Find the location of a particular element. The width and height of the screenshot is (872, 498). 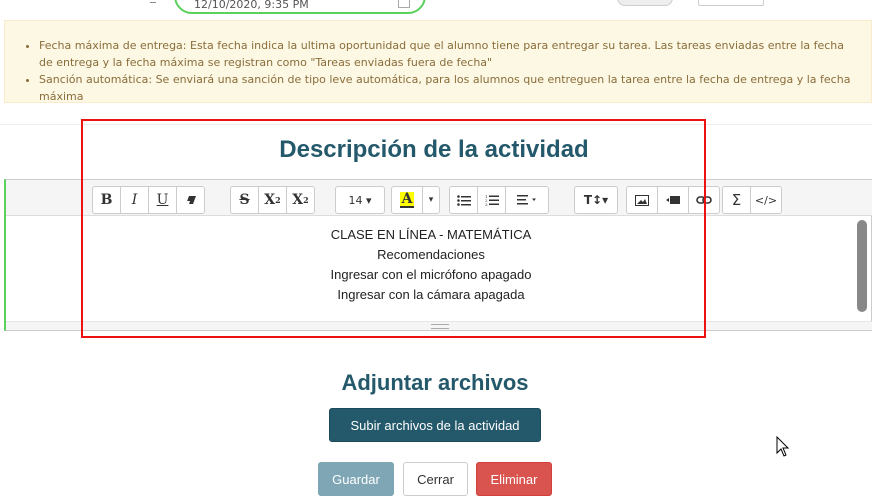

editor-resize-handle is located at coordinates (439, 325).